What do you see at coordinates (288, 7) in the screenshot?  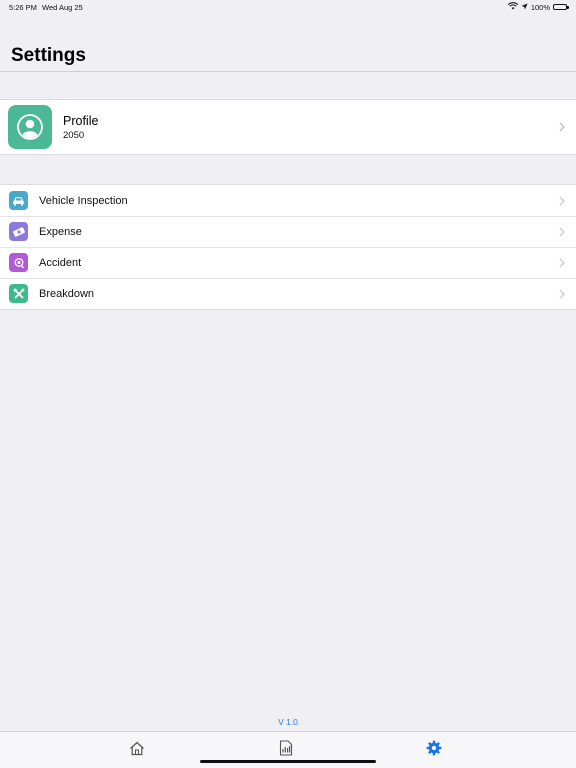 I see `status-bar: 5:26 PM Wed Aug 25 100%` at bounding box center [288, 7].